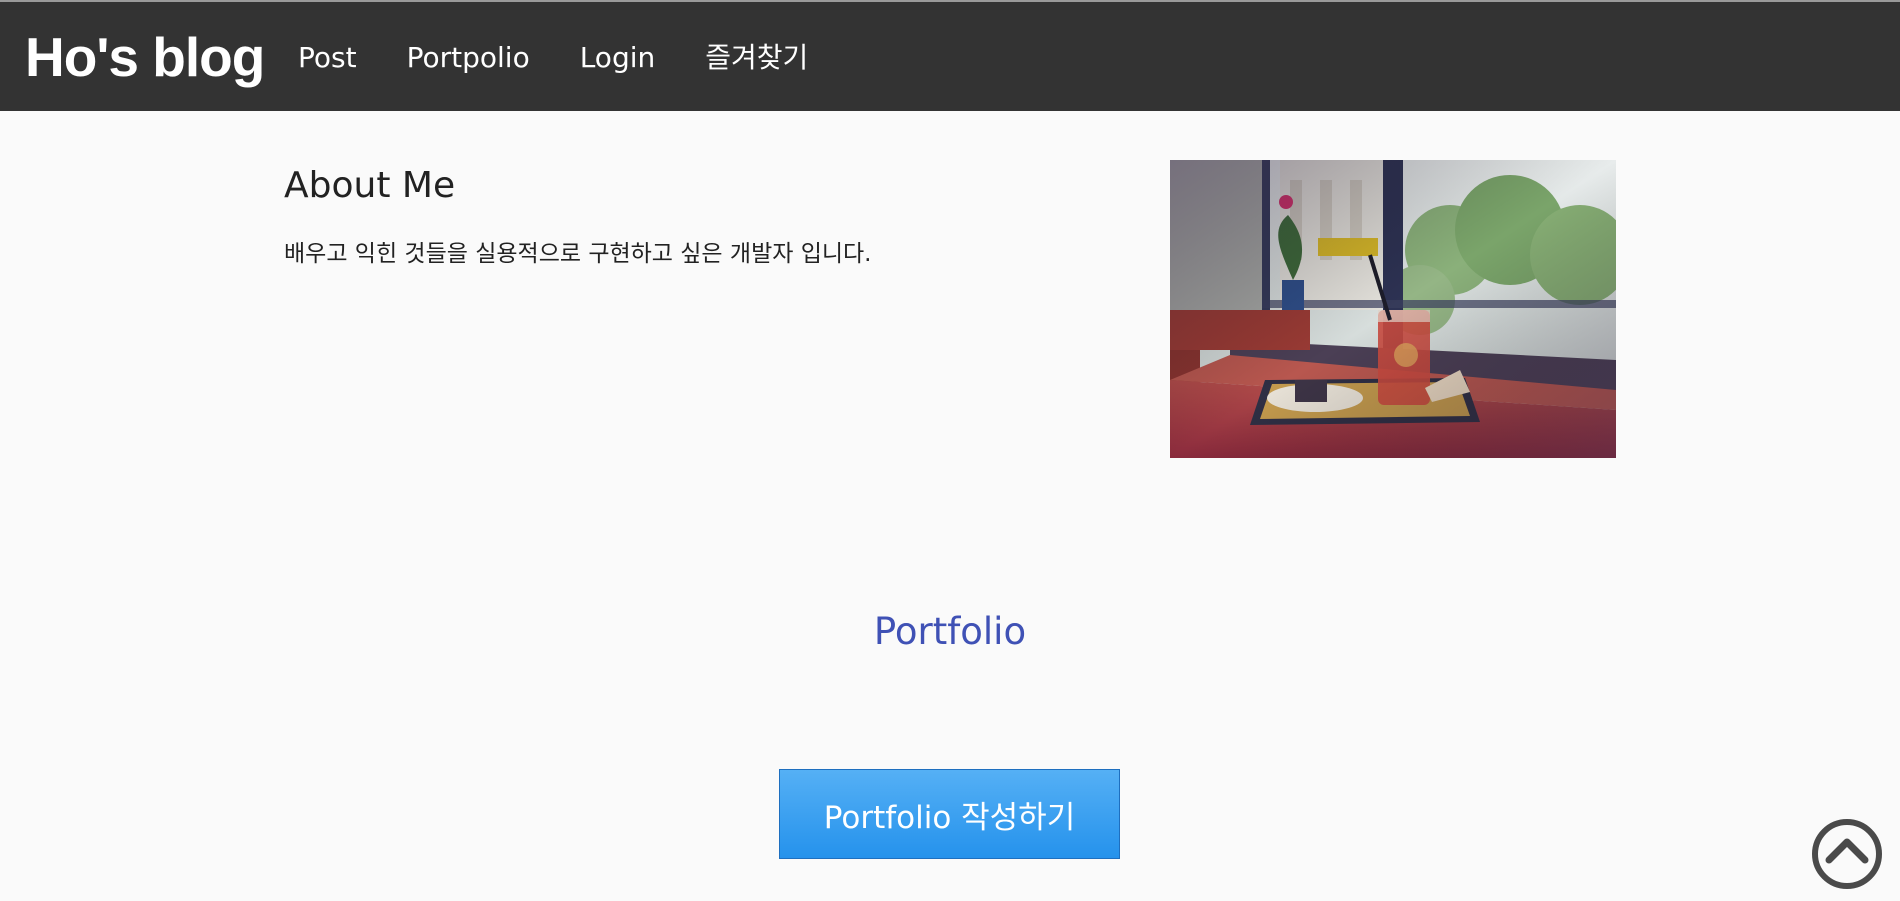 This screenshot has height=901, width=1900. Describe the element at coordinates (1847, 854) in the screenshot. I see `scroll-to-top-icon` at that location.